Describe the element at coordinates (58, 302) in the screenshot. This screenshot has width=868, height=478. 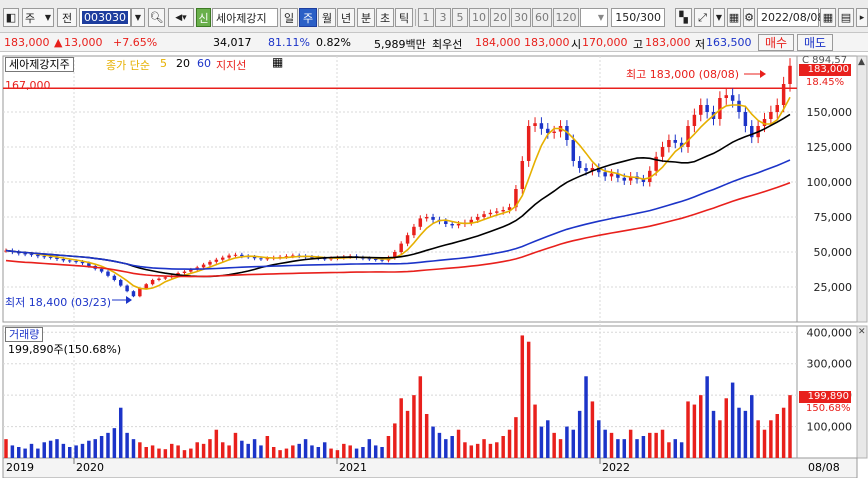
I see `min-price-note: 최저 18,400 (03/23)` at that location.